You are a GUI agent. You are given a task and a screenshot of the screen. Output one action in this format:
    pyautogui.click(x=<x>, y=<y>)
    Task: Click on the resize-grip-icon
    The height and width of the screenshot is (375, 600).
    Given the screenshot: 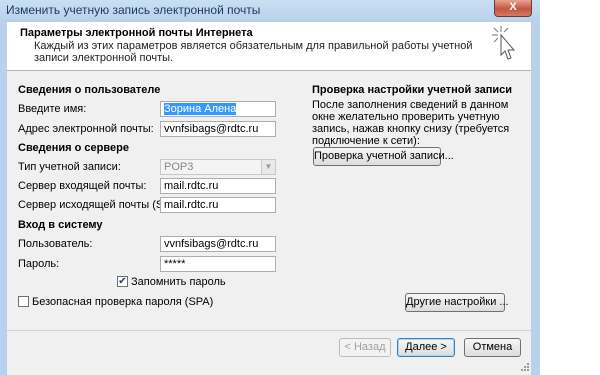 What is the action you would take?
    pyautogui.click(x=525, y=367)
    